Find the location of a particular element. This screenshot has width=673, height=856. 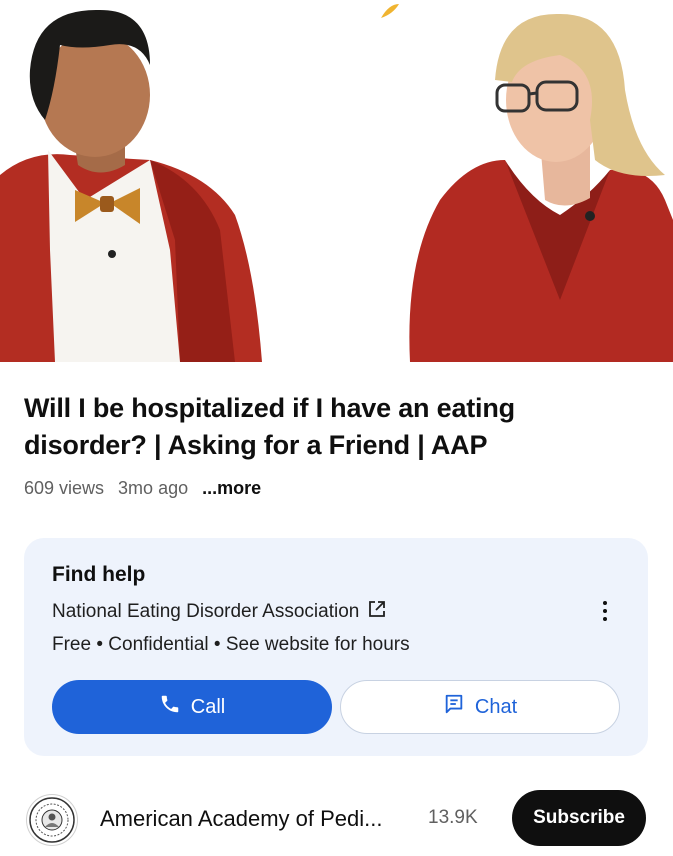

organization-name: National Eating Disorder Association is located at coordinates (206, 611).